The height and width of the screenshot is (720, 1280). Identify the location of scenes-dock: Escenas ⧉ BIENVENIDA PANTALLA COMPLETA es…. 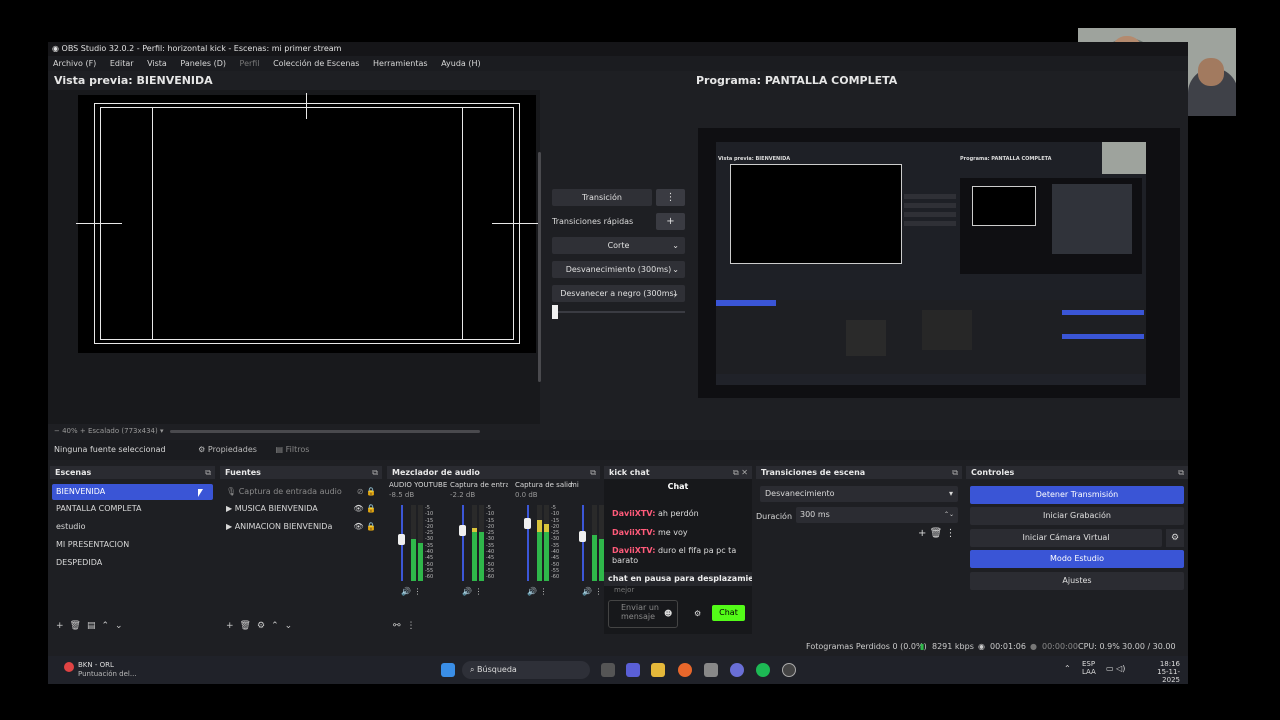
(132, 550).